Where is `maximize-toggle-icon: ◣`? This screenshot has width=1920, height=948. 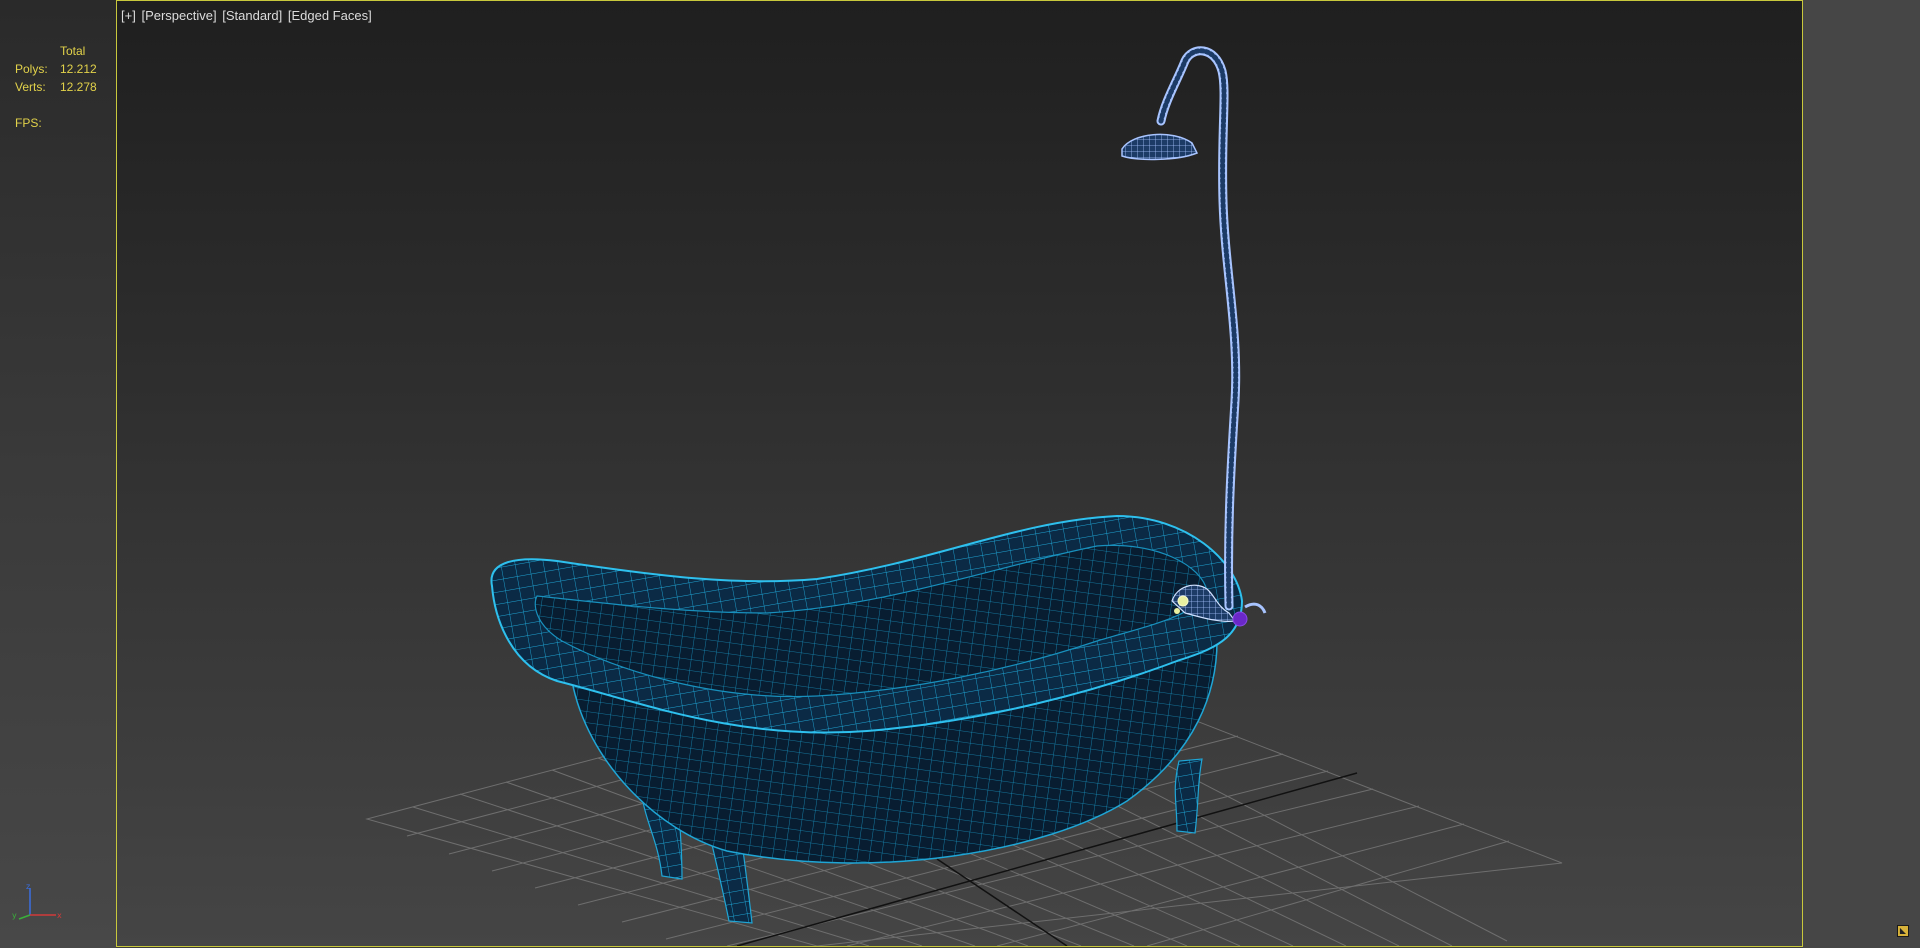
maximize-toggle-icon: ◣ is located at coordinates (1903, 931).